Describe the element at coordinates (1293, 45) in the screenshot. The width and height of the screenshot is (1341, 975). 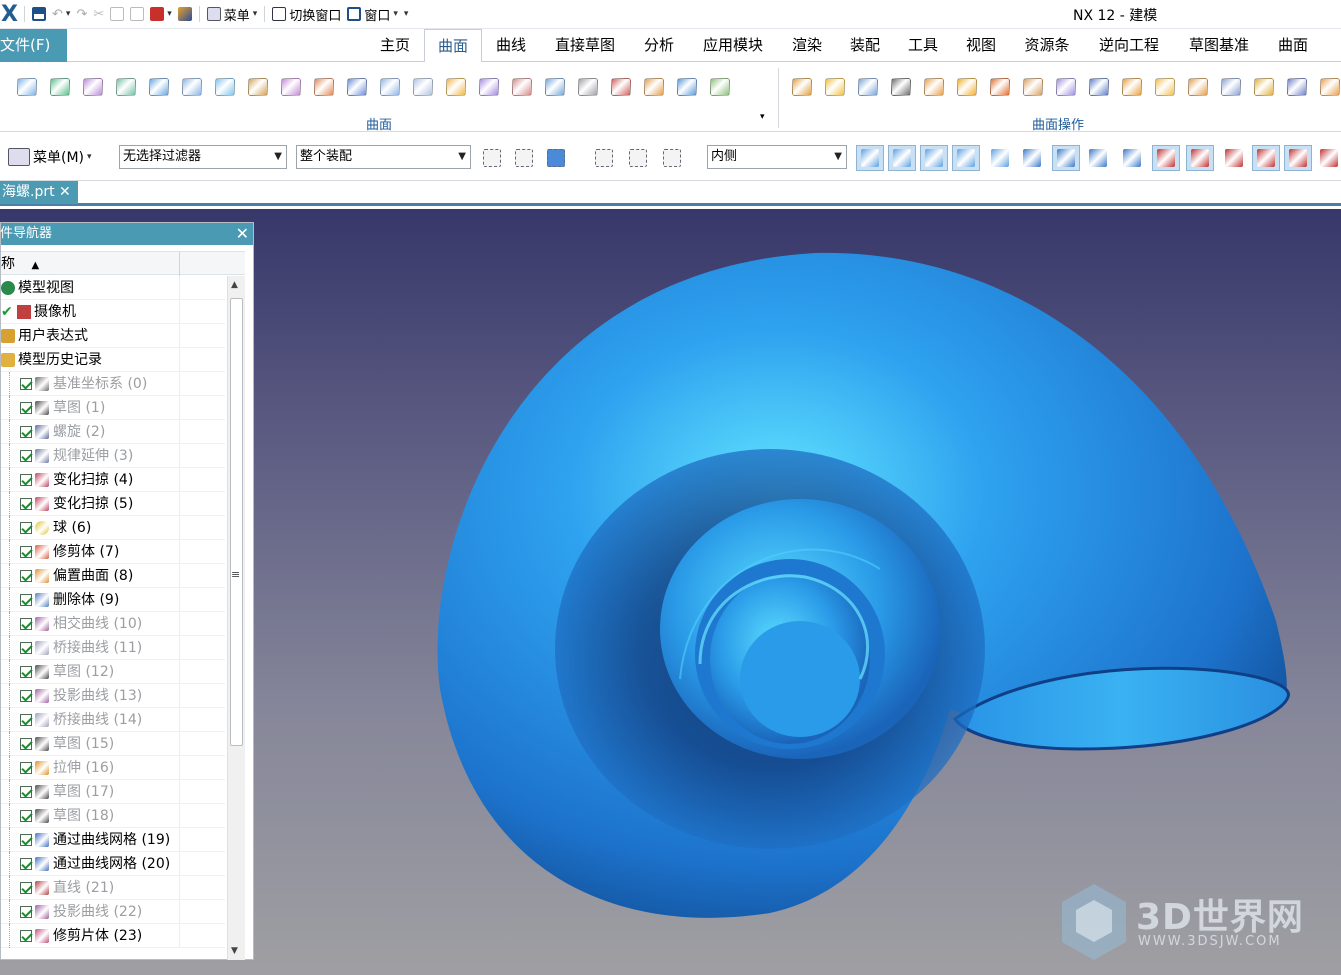
I see `tab-surface-2: 曲面` at that location.